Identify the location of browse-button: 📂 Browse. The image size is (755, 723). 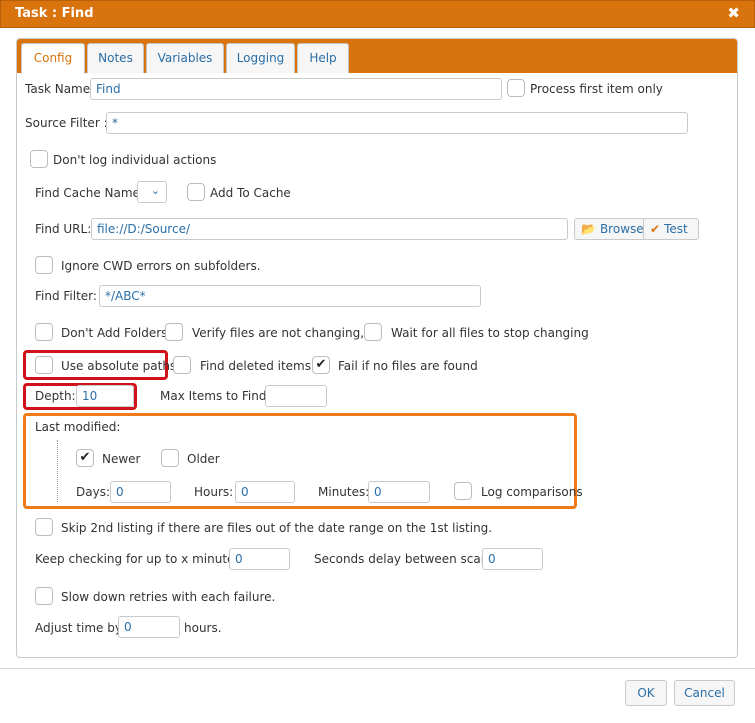
(612, 229).